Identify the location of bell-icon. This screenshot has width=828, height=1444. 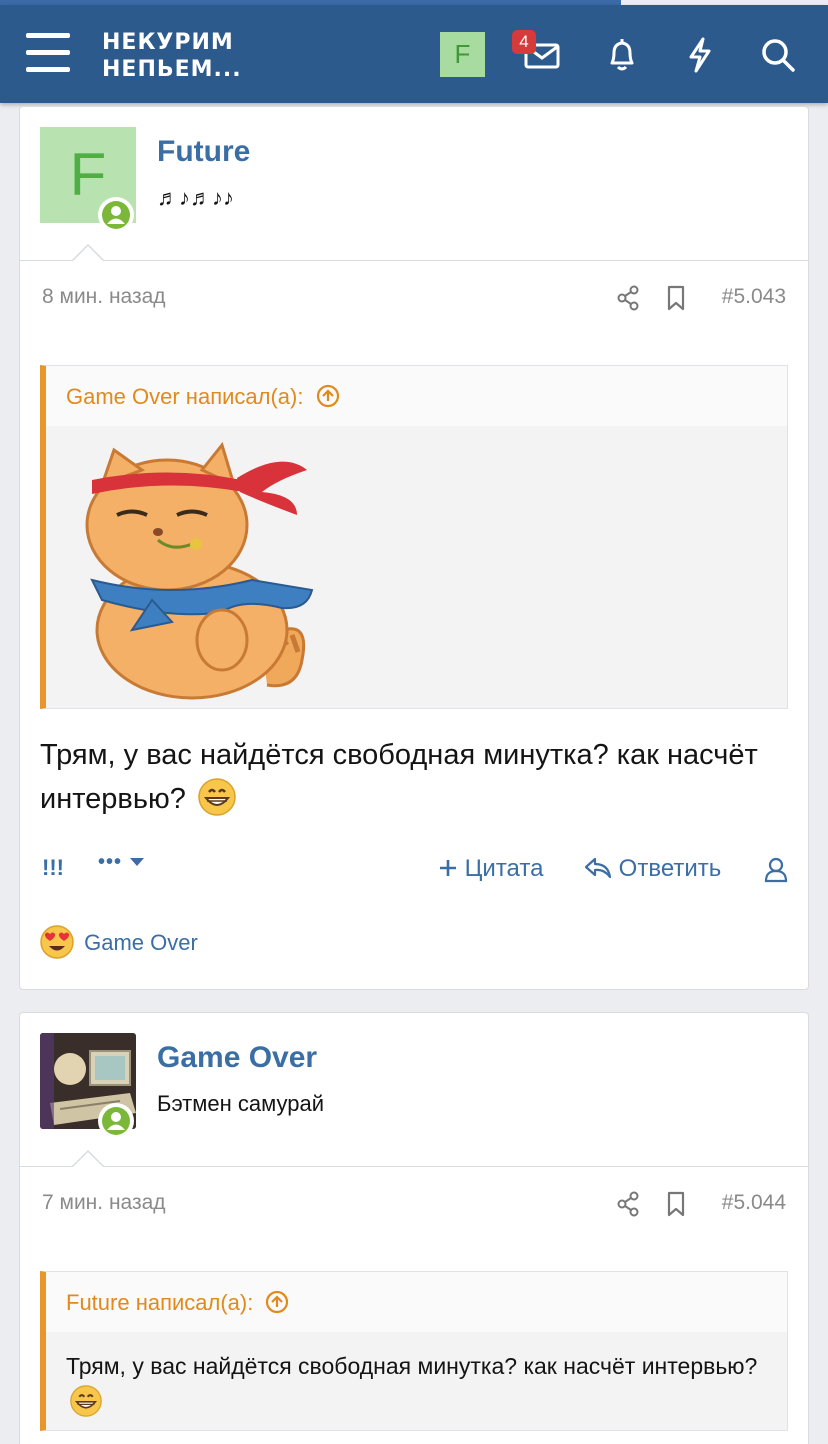
(622, 55).